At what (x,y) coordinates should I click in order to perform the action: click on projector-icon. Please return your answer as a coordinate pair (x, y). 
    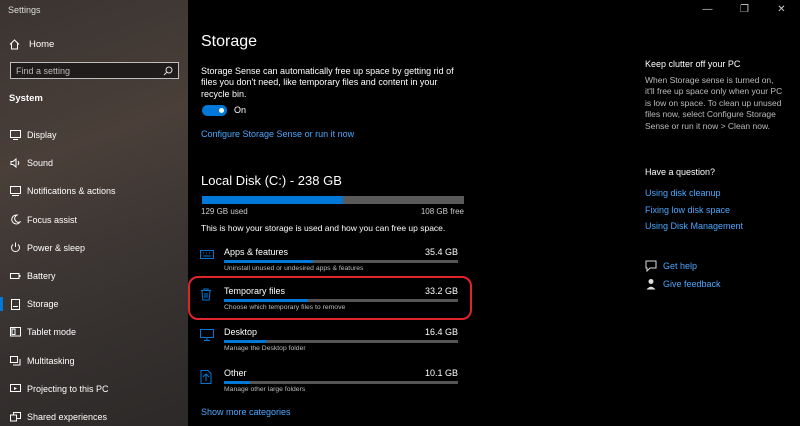
    Looking at the image, I should click on (15, 389).